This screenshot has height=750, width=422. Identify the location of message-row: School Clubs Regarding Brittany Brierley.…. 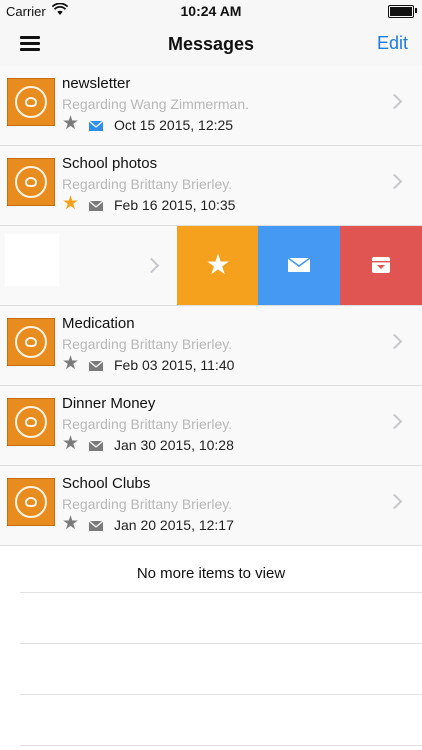
(211, 506).